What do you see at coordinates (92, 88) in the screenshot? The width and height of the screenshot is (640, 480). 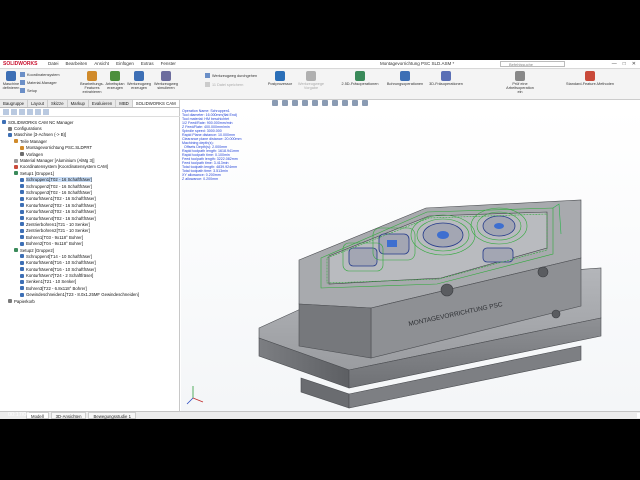 I see `ribbon-button-label: Bearbeitungs-Features extrahieren` at bounding box center [92, 88].